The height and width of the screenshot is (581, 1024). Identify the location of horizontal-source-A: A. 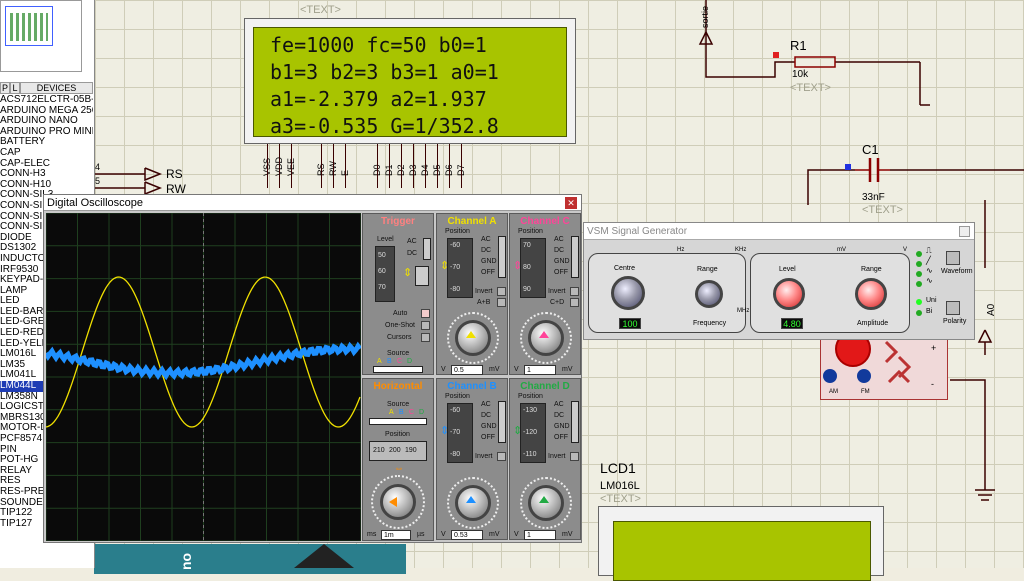
(391, 412).